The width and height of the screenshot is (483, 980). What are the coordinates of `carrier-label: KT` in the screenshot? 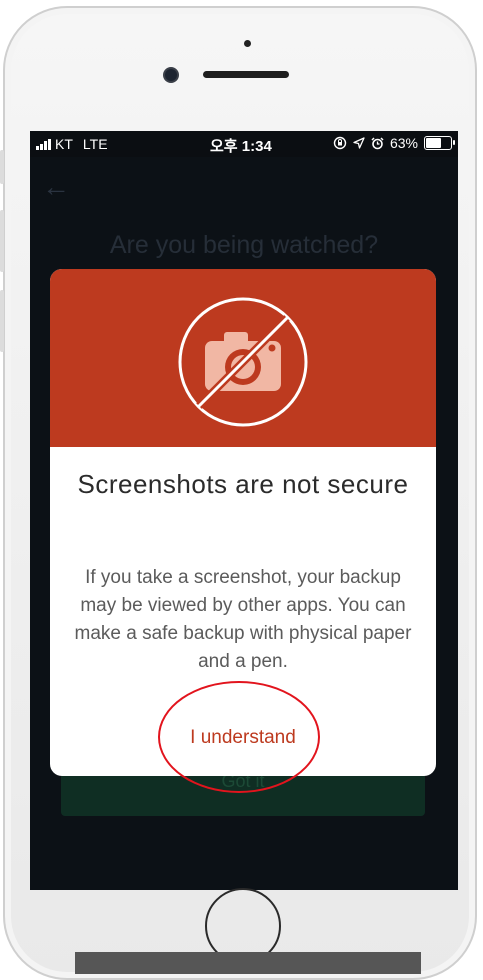 It's located at (64, 144).